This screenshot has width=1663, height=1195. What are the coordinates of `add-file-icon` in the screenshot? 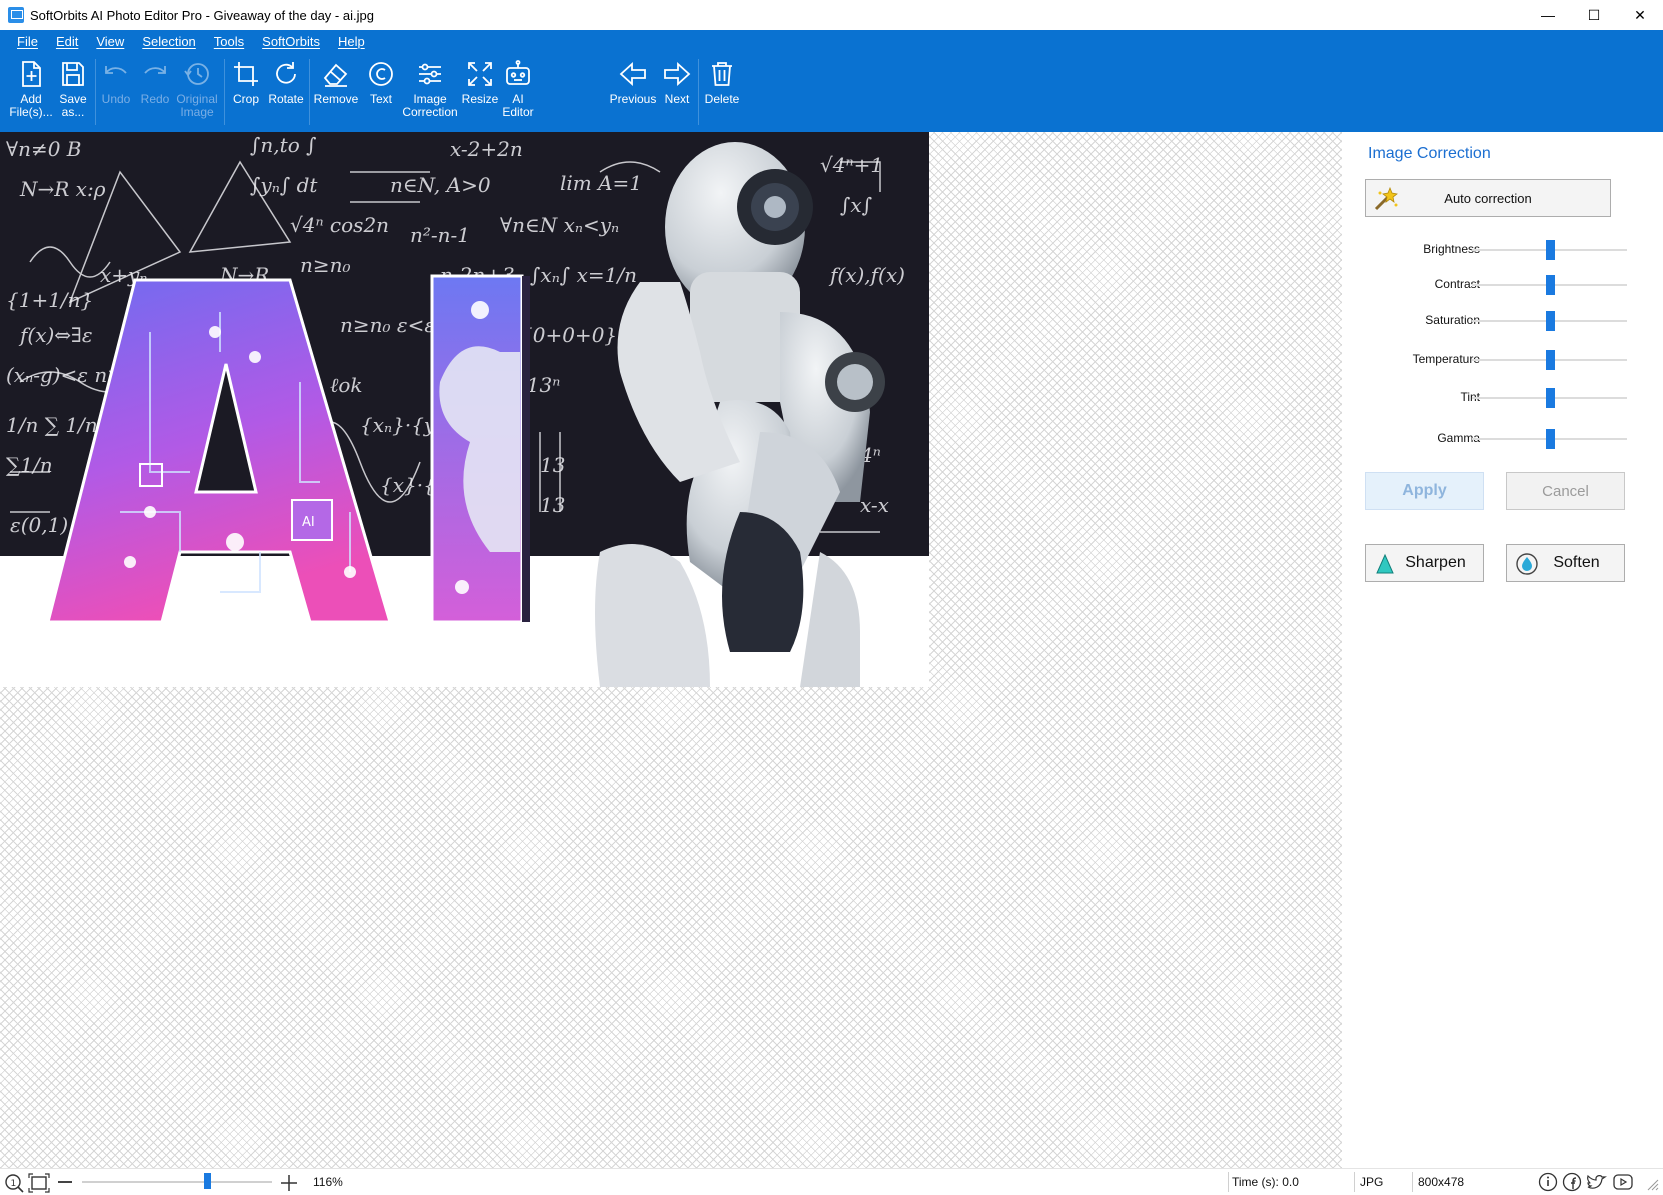 It's located at (31, 74).